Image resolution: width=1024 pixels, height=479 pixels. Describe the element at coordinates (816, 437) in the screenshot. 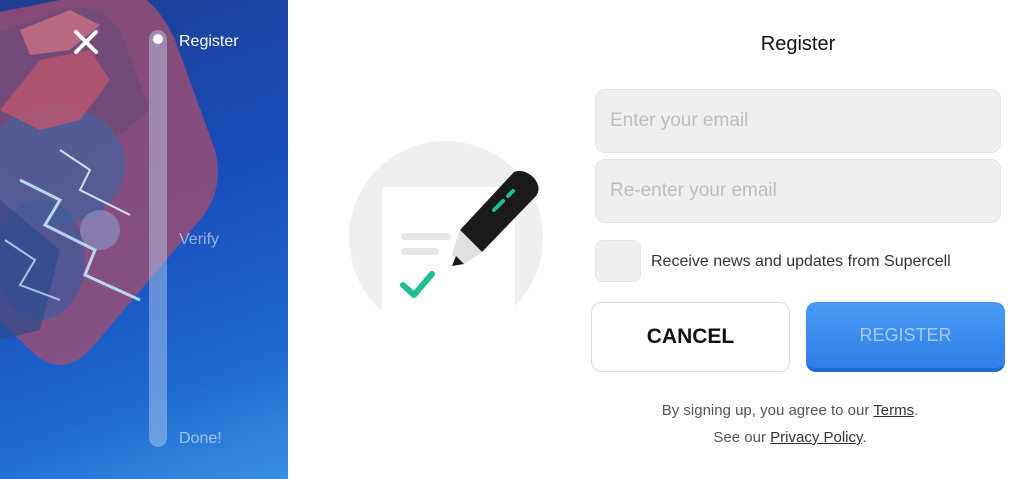

I see `privacy-policy-link: Privacy Policy` at that location.